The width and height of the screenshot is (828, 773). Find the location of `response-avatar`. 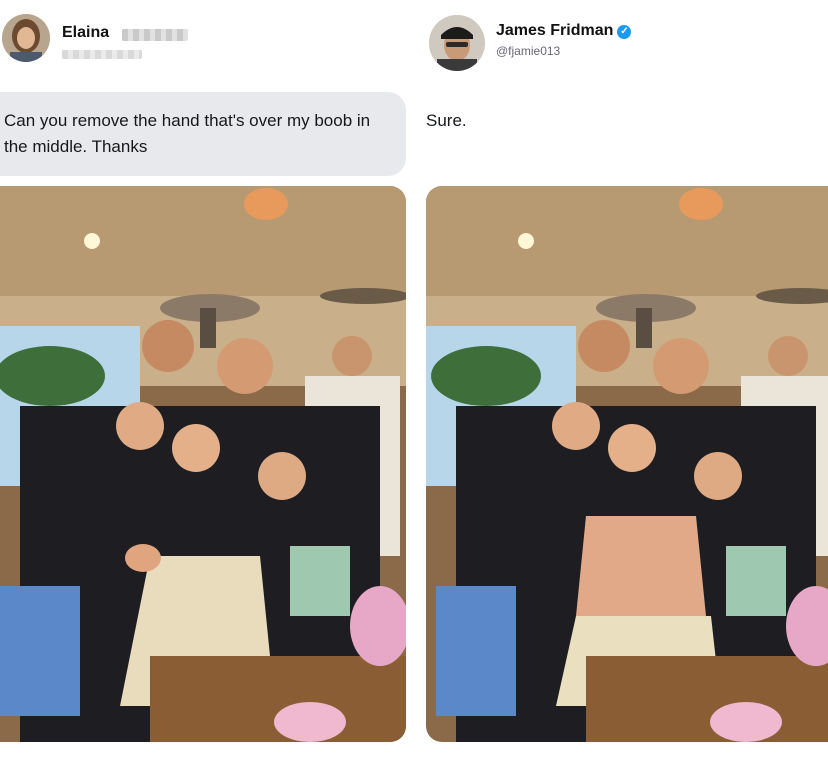

response-avatar is located at coordinates (457, 43).